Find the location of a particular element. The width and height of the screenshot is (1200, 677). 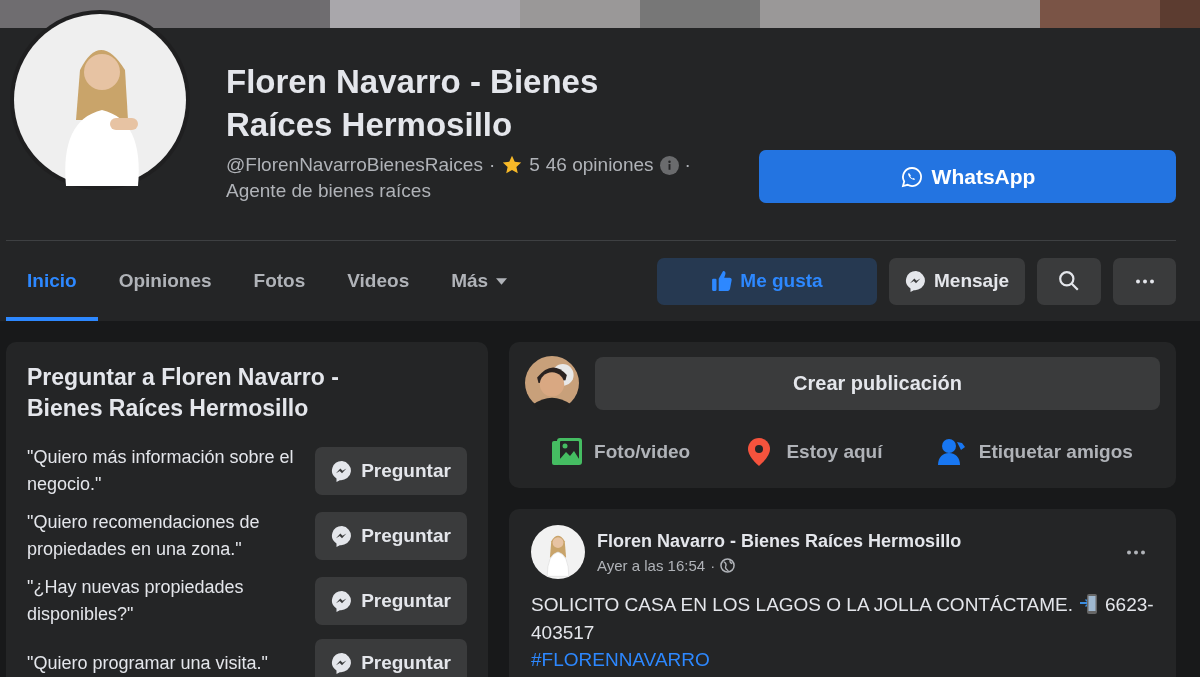

reviews-link: 46 opiniones is located at coordinates (599, 165).